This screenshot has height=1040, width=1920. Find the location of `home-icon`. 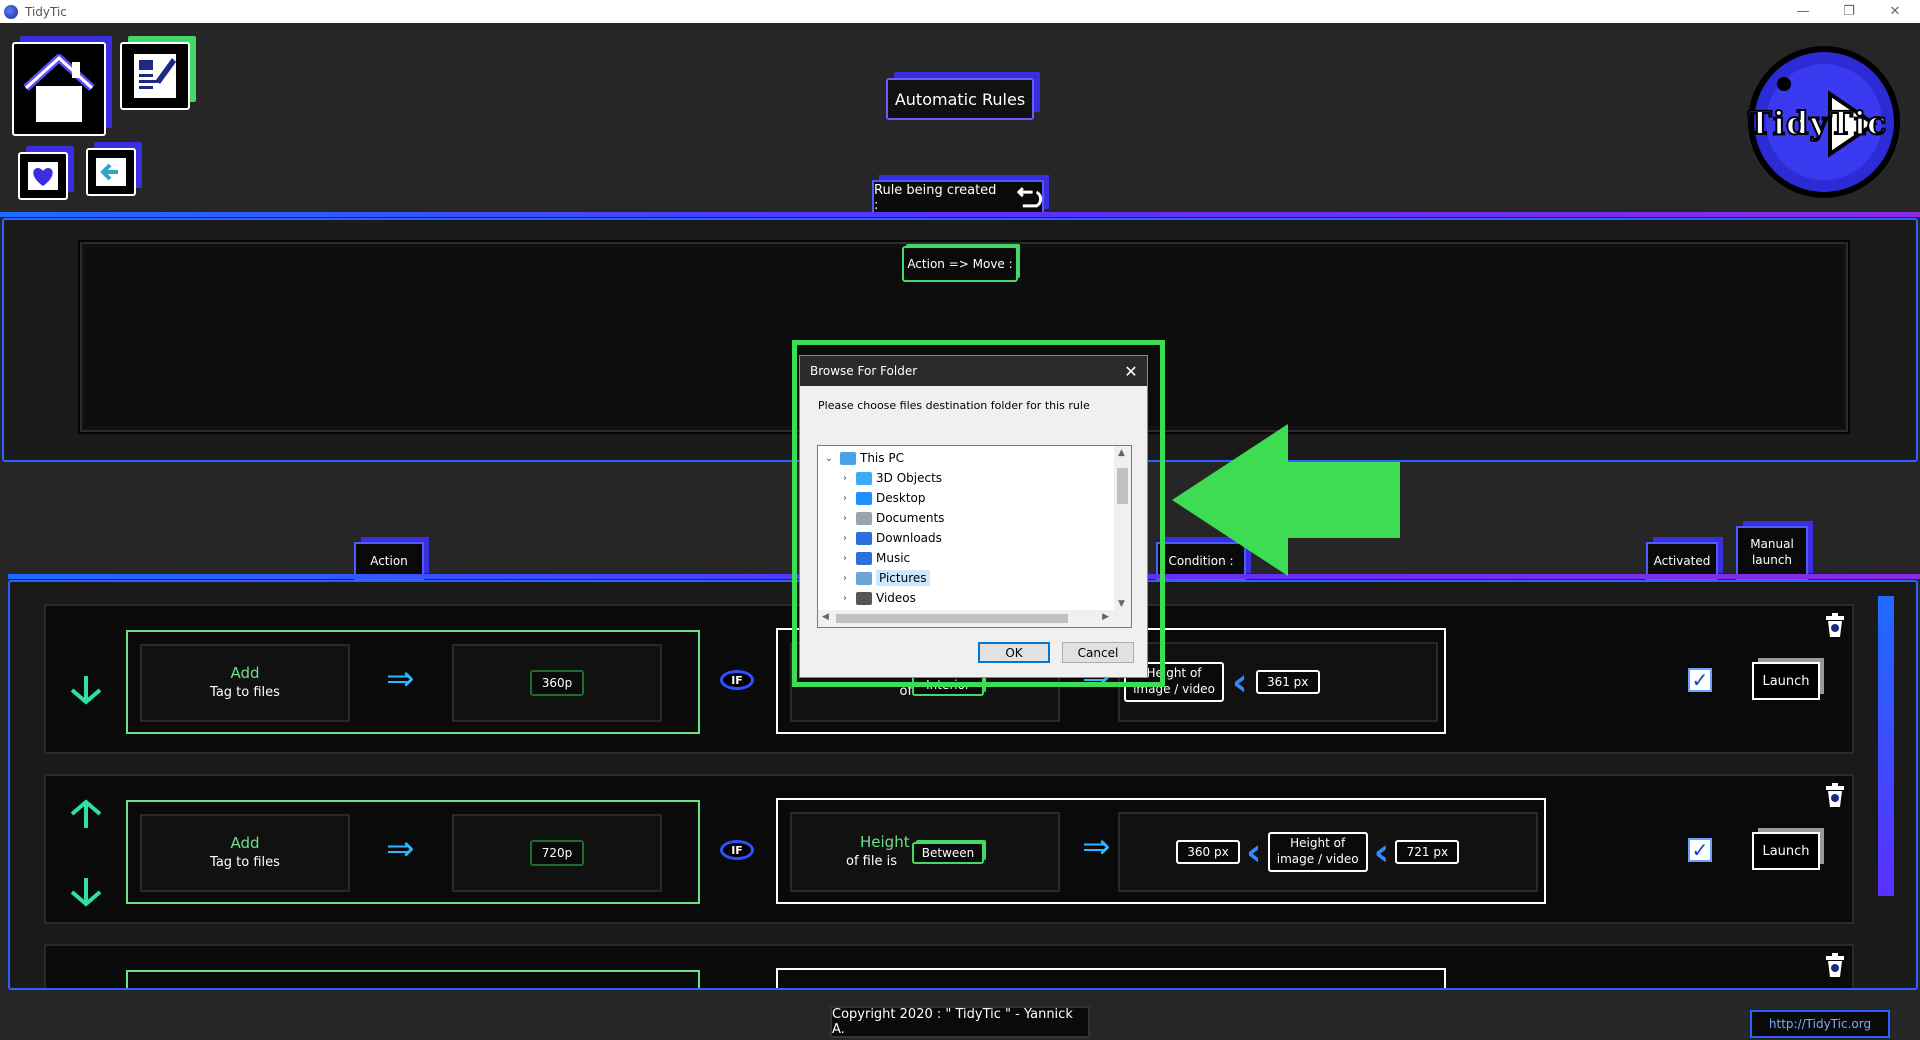

home-icon is located at coordinates (59, 88).